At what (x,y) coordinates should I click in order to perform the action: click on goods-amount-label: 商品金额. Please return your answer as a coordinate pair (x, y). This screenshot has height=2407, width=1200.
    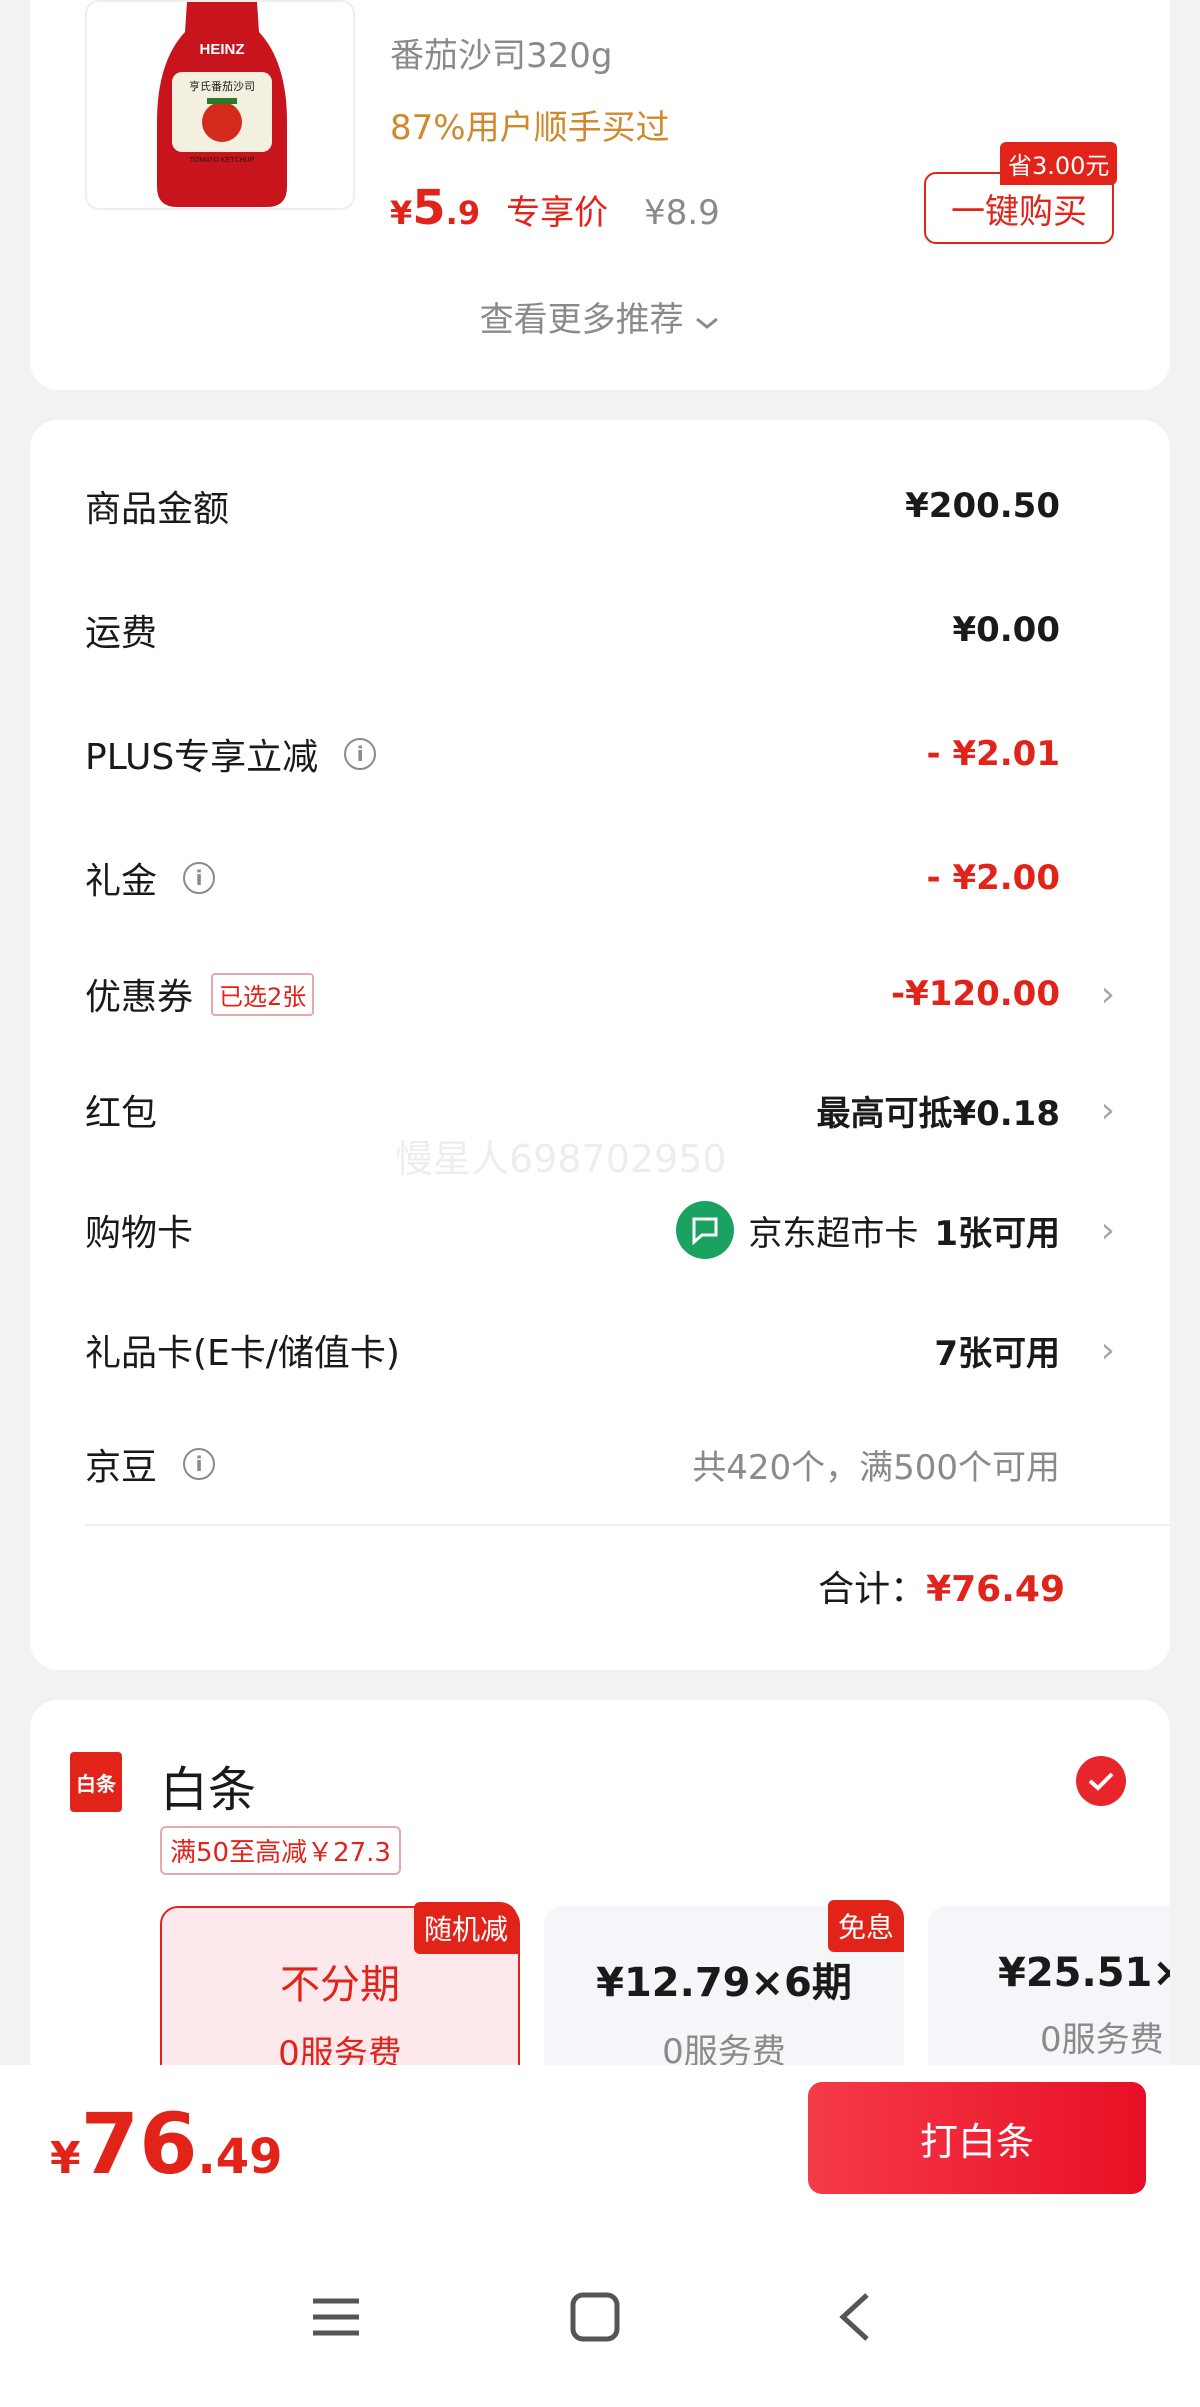
    Looking at the image, I should click on (157, 509).